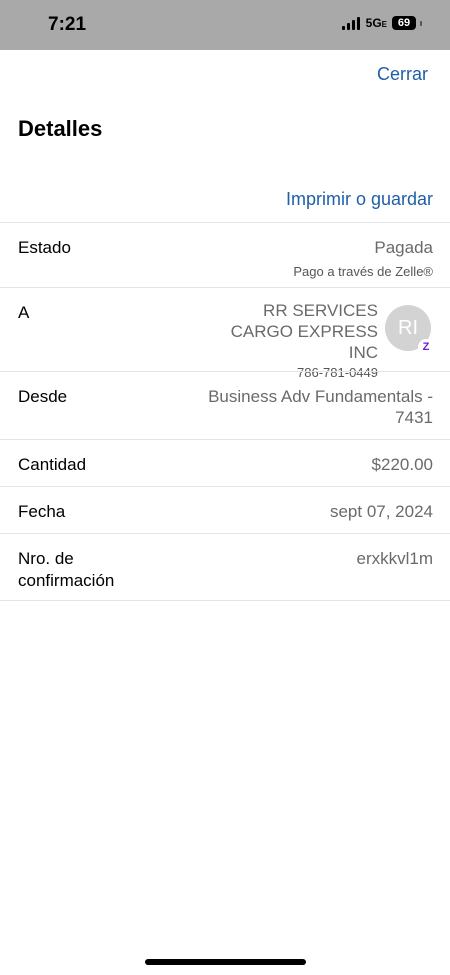  What do you see at coordinates (402, 74) in the screenshot?
I see `close-button: Cerrar` at bounding box center [402, 74].